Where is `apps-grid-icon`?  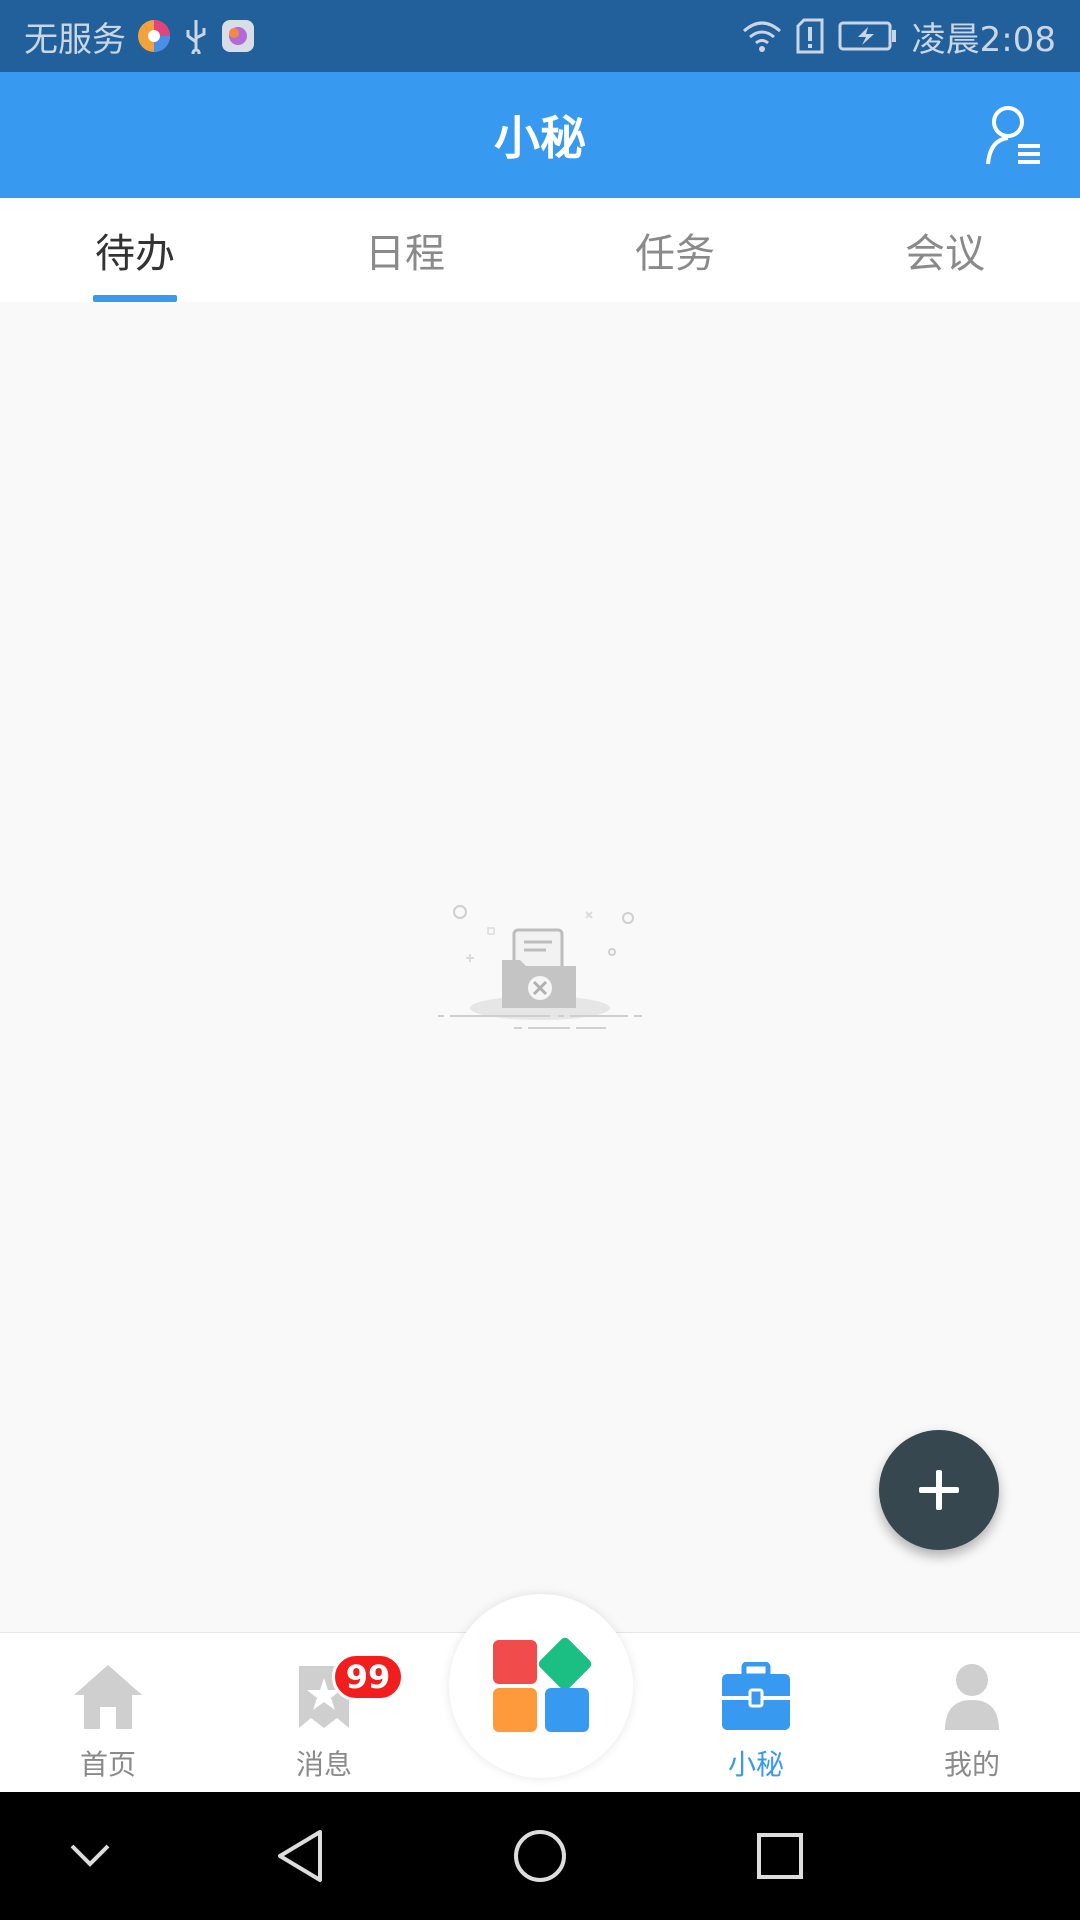 apps-grid-icon is located at coordinates (542, 1684).